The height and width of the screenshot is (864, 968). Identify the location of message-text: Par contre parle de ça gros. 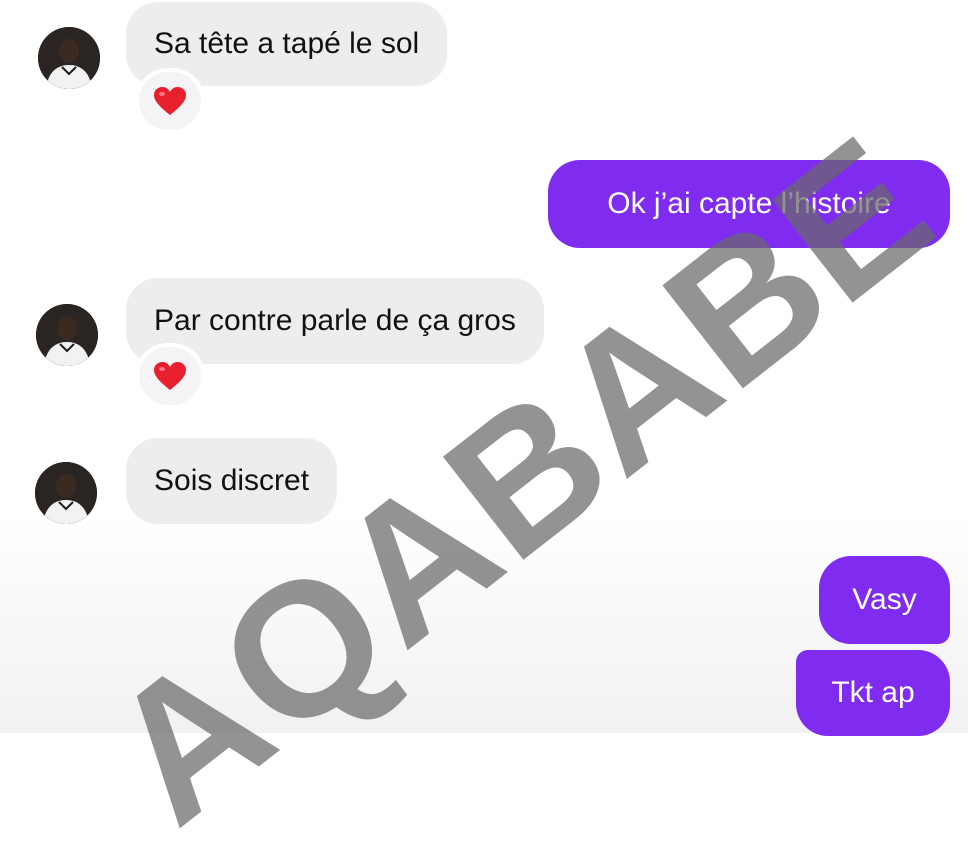
(335, 320).